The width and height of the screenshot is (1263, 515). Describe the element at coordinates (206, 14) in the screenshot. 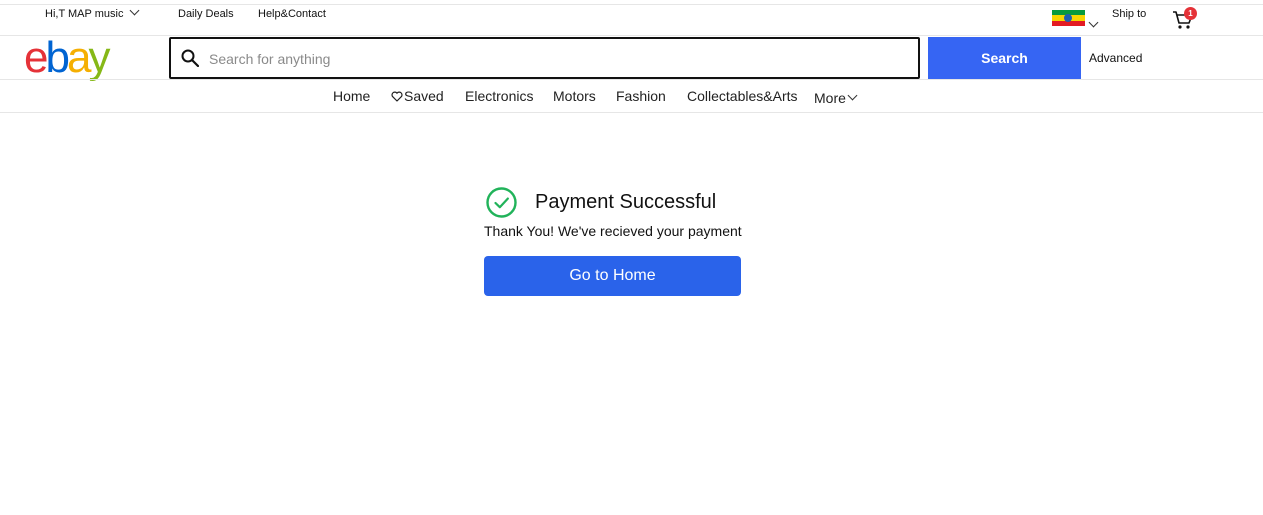

I see `daily-deals-link: Daily Deals` at that location.